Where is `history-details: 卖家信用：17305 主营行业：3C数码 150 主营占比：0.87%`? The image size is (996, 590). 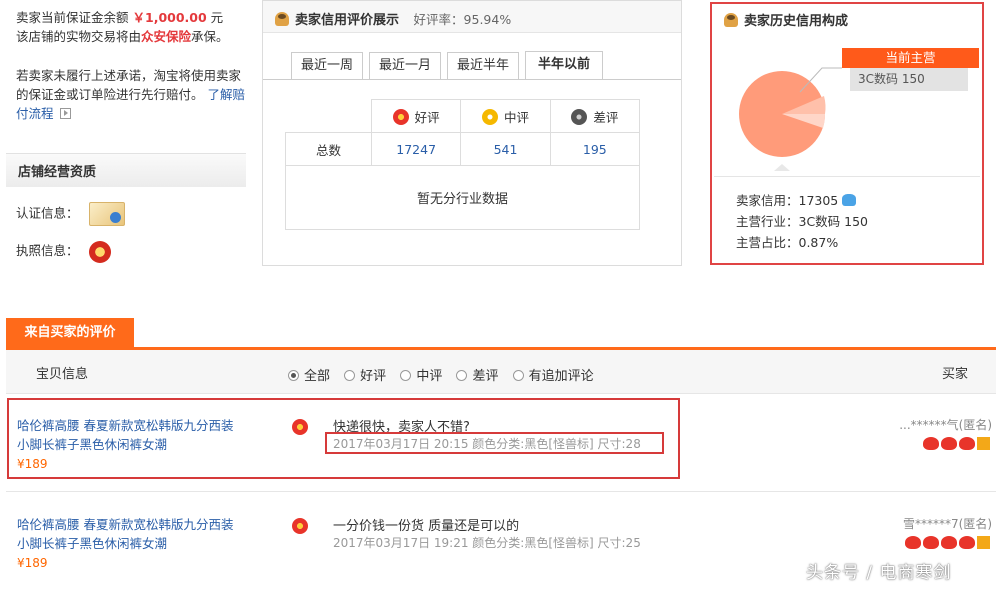 history-details: 卖家信用：17305 主营行业：3C数码 150 主营占比：0.87% is located at coordinates (802, 221).